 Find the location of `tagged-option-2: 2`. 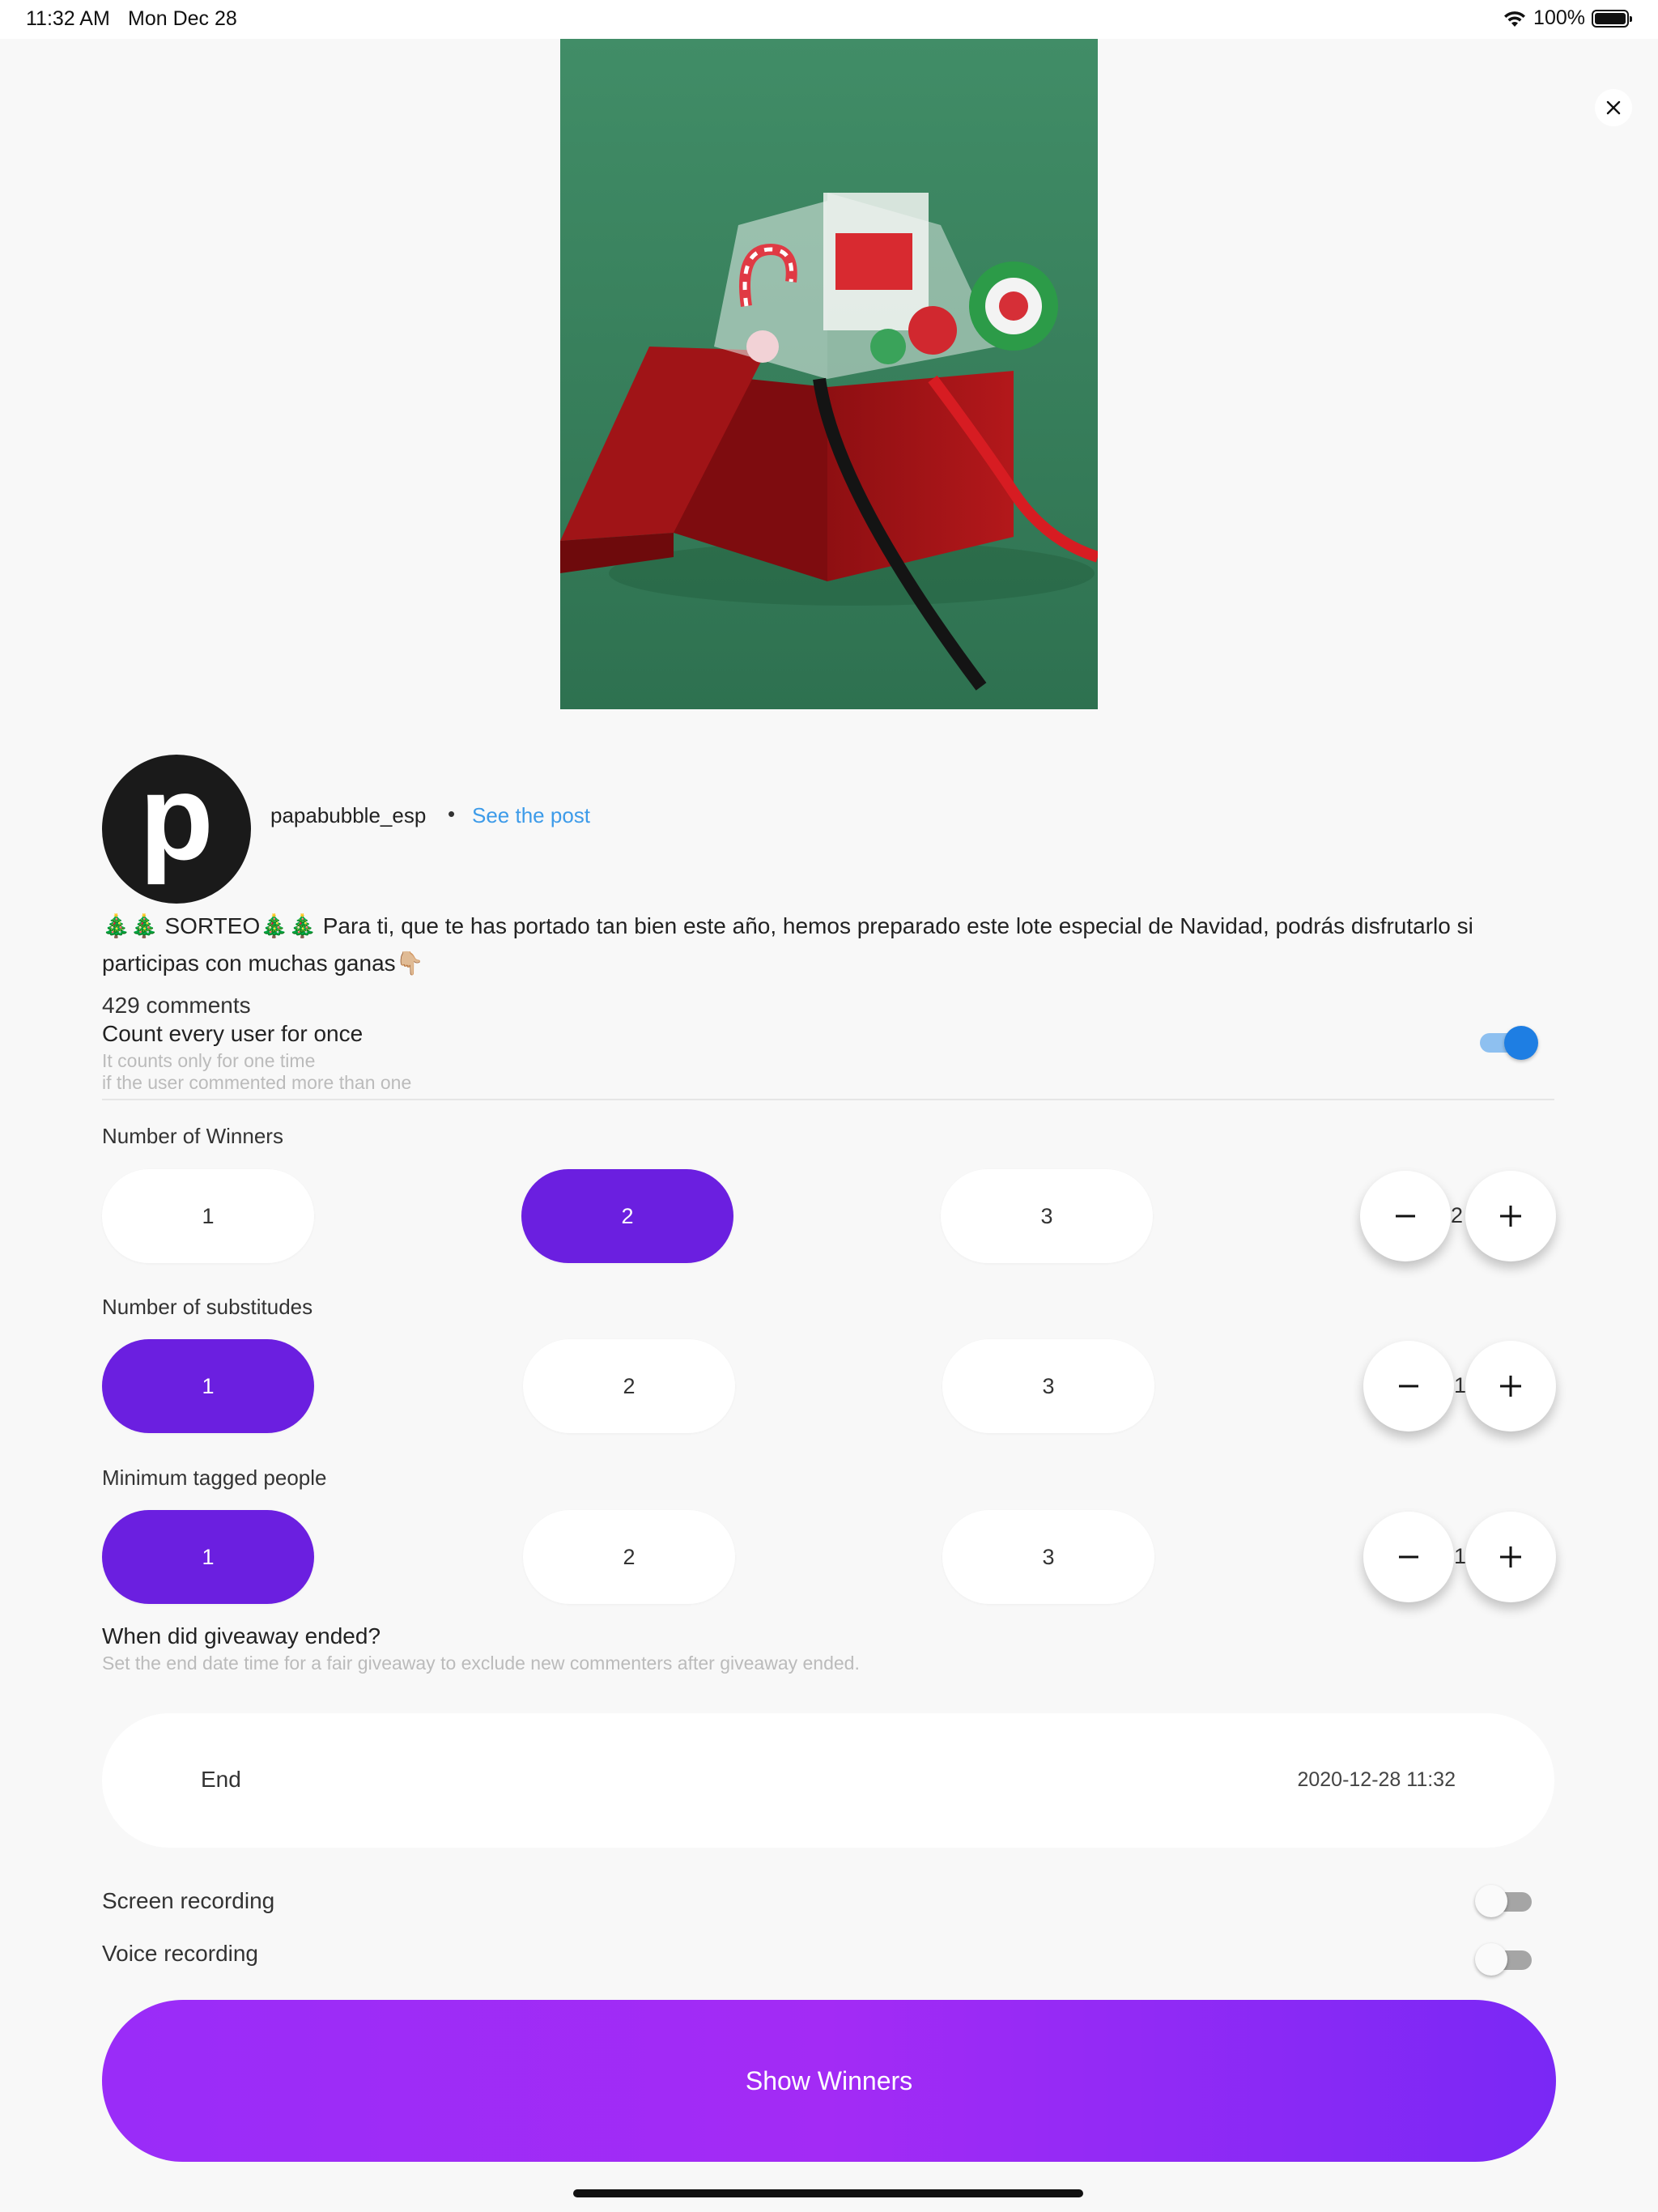

tagged-option-2: 2 is located at coordinates (629, 1557).